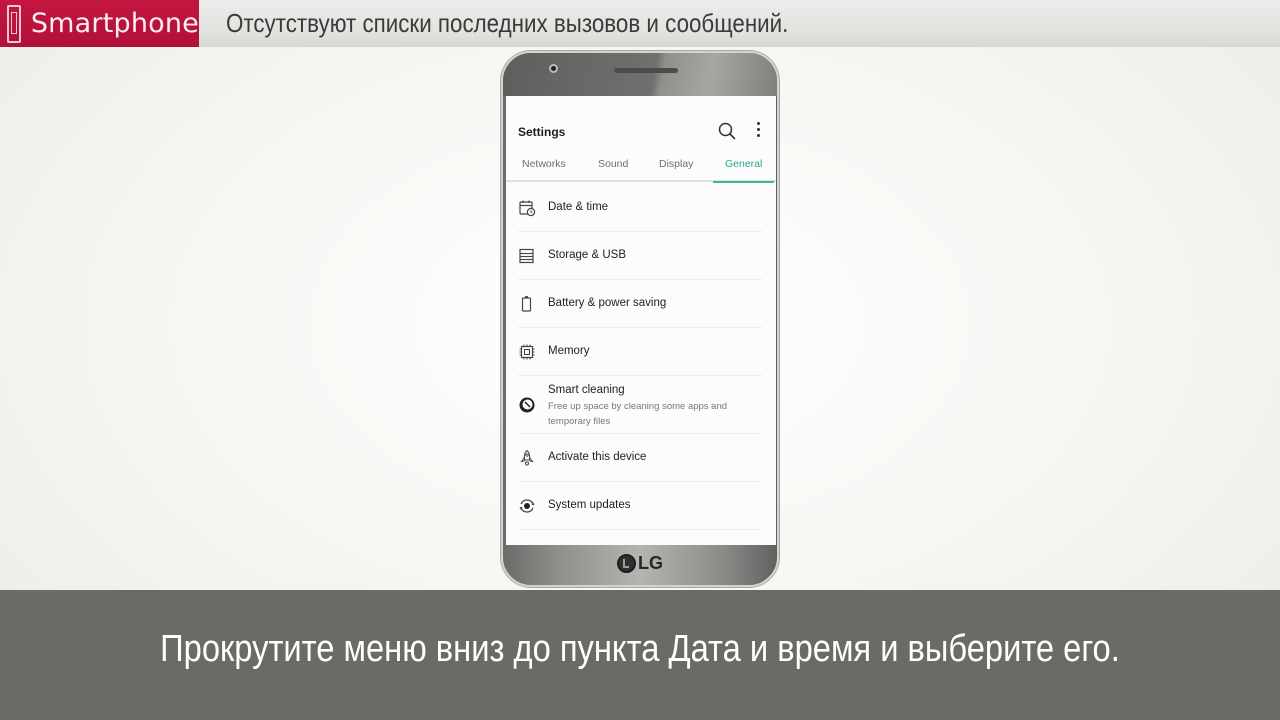 Image resolution: width=1280 pixels, height=720 pixels. I want to click on lg-logo: LG, so click(640, 563).